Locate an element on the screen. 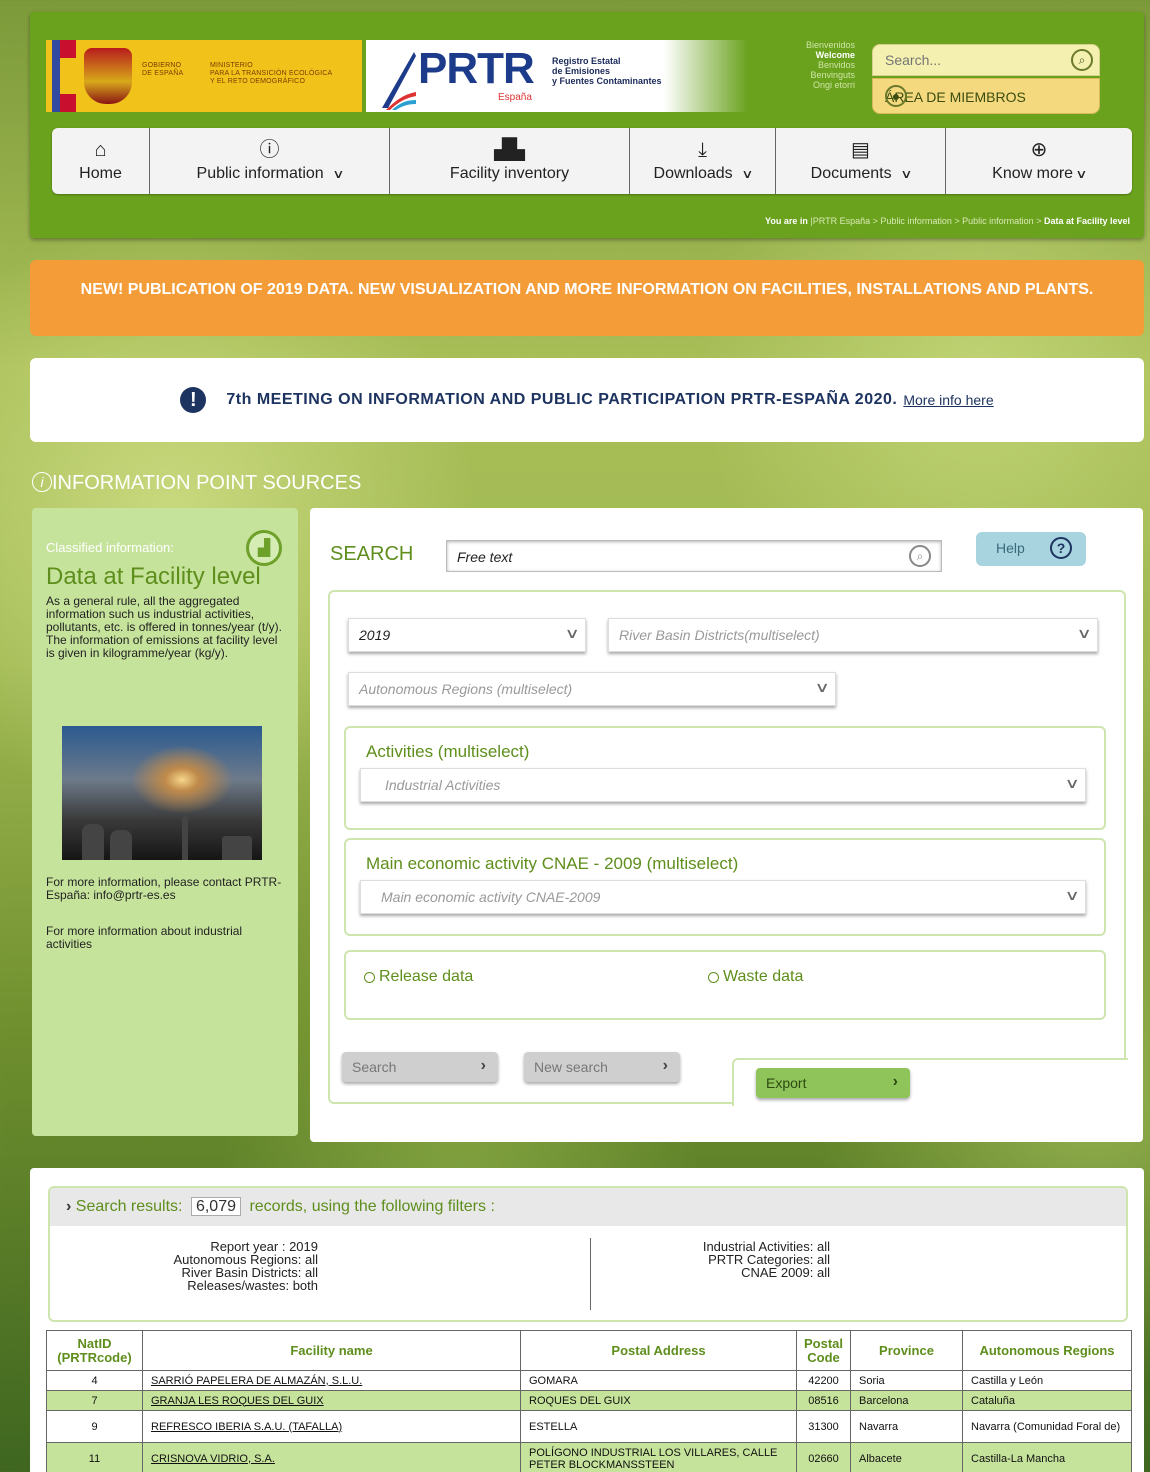 Image resolution: width=1150 pixels, height=1472 pixels. cell-address: GOMARA is located at coordinates (658, 1380).